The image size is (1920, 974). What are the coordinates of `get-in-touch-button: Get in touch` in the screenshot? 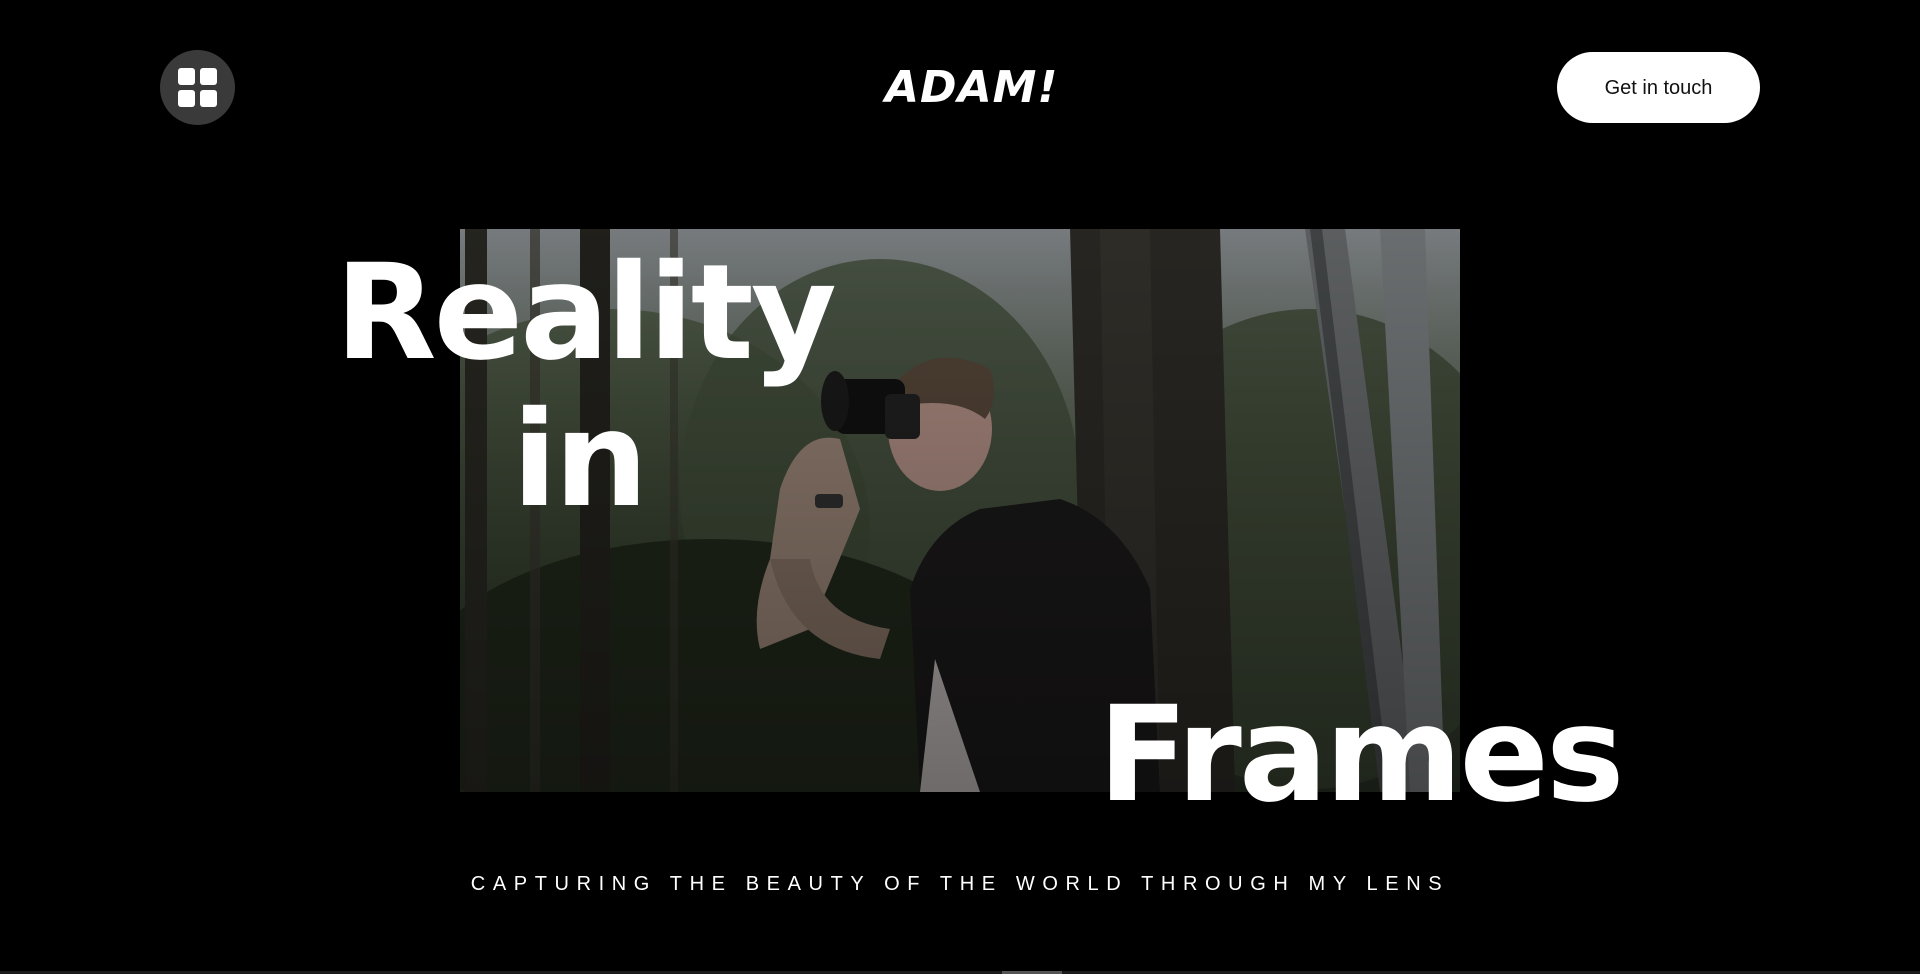 It's located at (1658, 87).